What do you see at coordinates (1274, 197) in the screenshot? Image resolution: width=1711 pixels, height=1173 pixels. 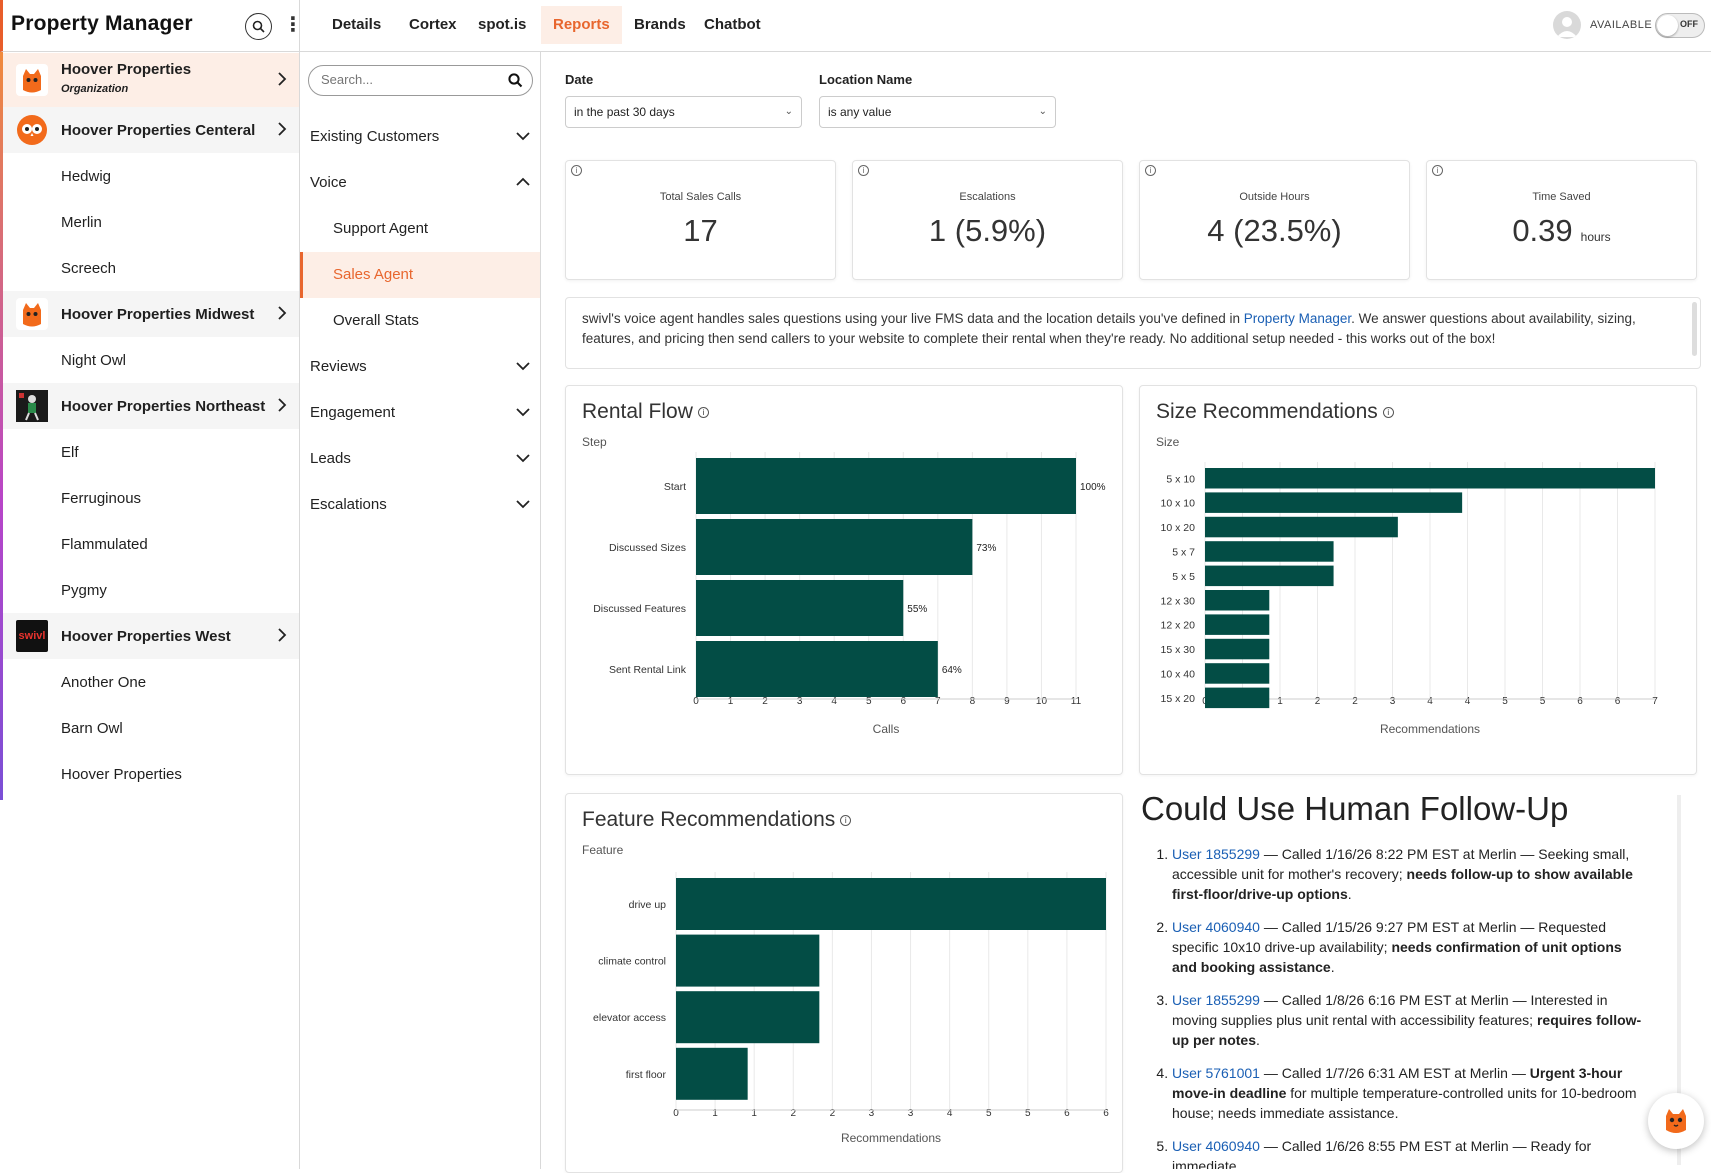 I see `kpi-label: Outside Hours` at bounding box center [1274, 197].